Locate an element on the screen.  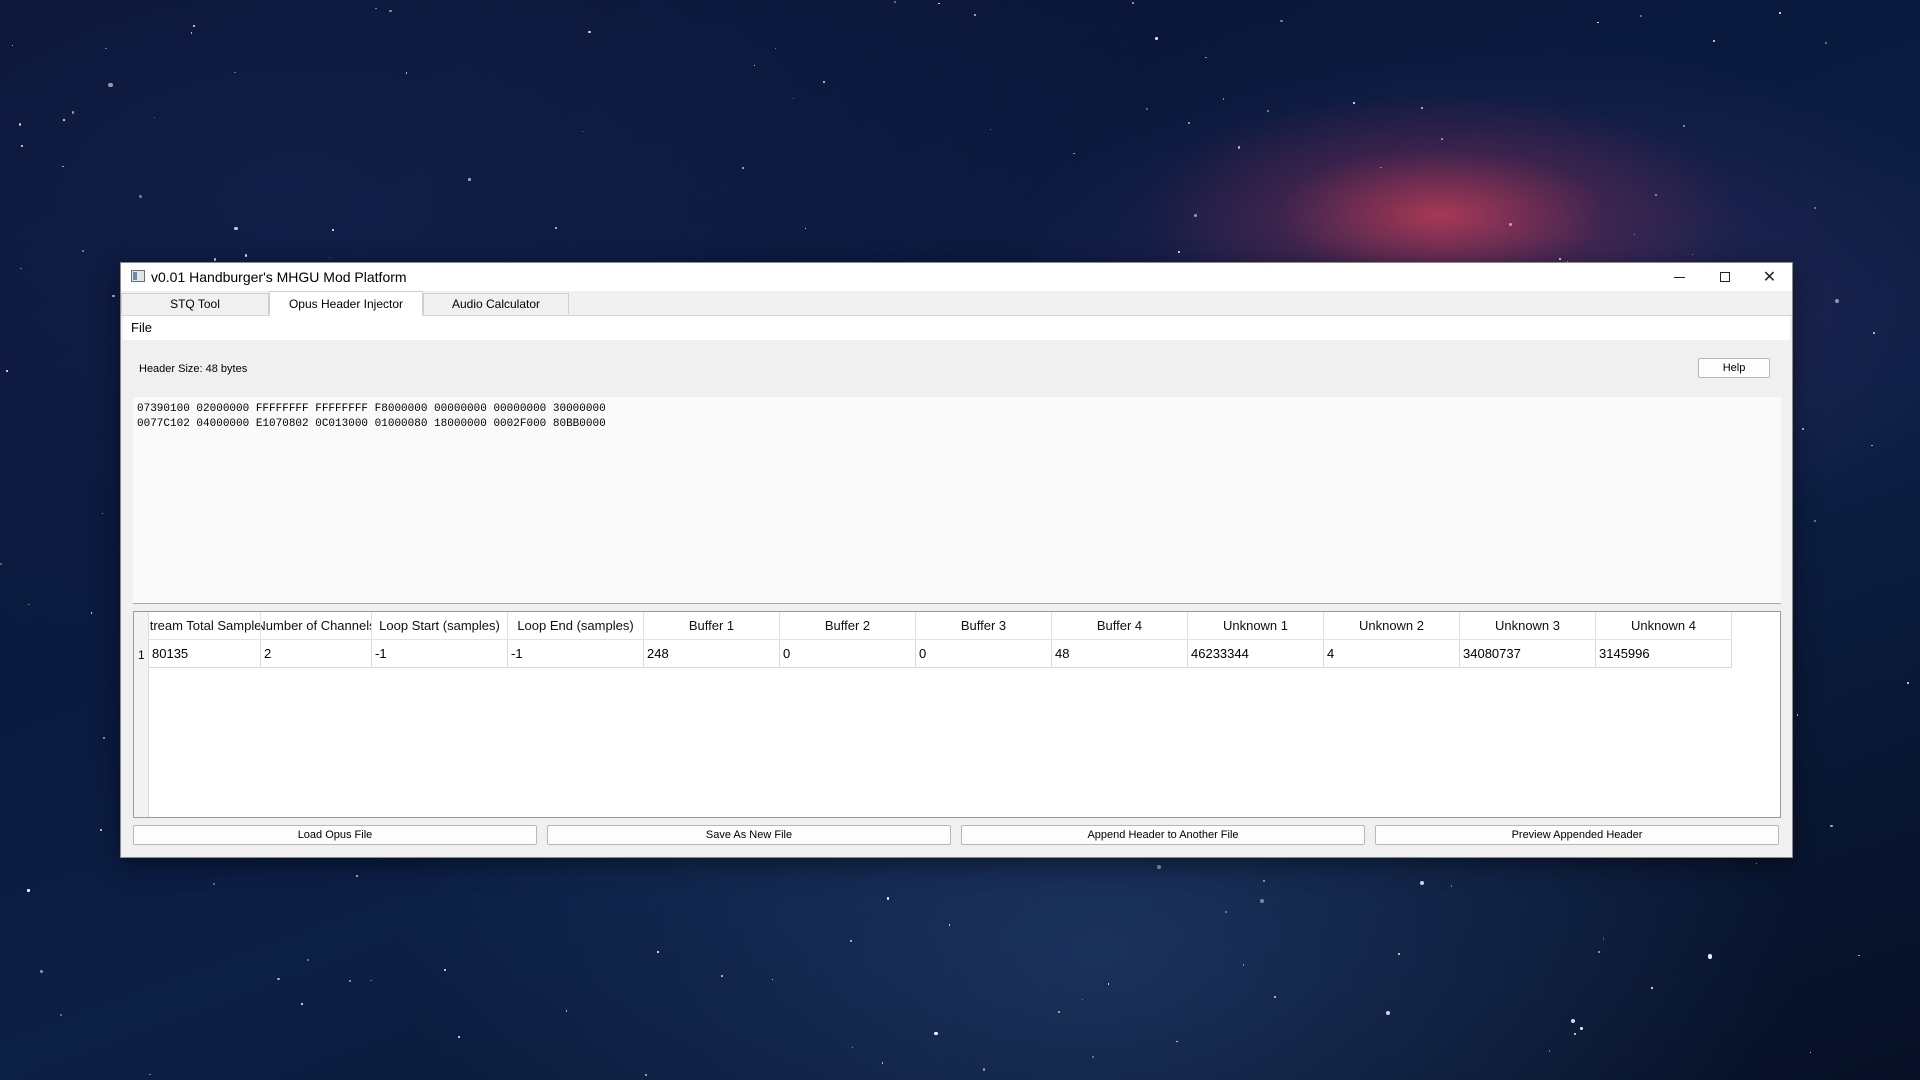
table-cell: 46233344 is located at coordinates (1256, 654).